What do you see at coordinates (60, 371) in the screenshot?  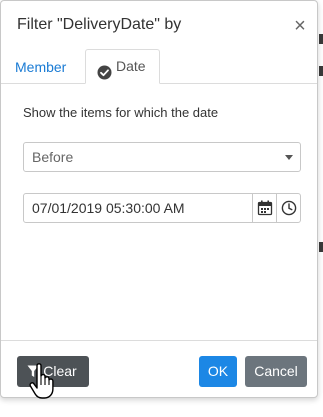 I see `clear-button-label: Clear` at bounding box center [60, 371].